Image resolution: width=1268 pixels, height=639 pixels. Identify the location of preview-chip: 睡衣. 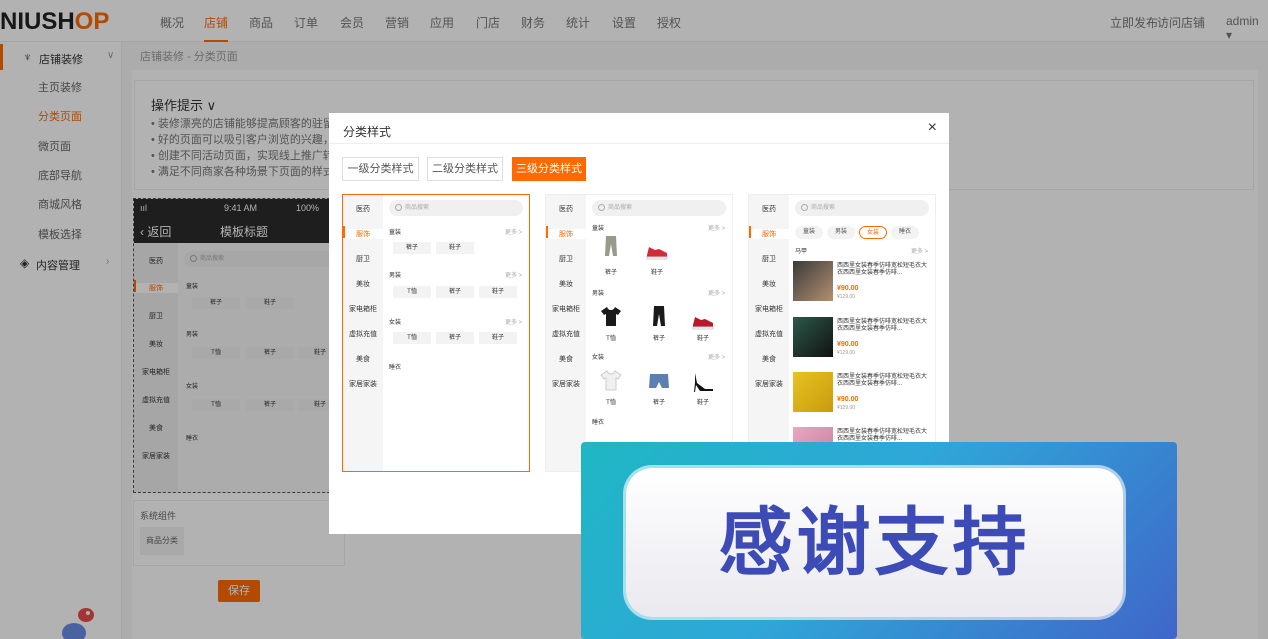
(905, 232).